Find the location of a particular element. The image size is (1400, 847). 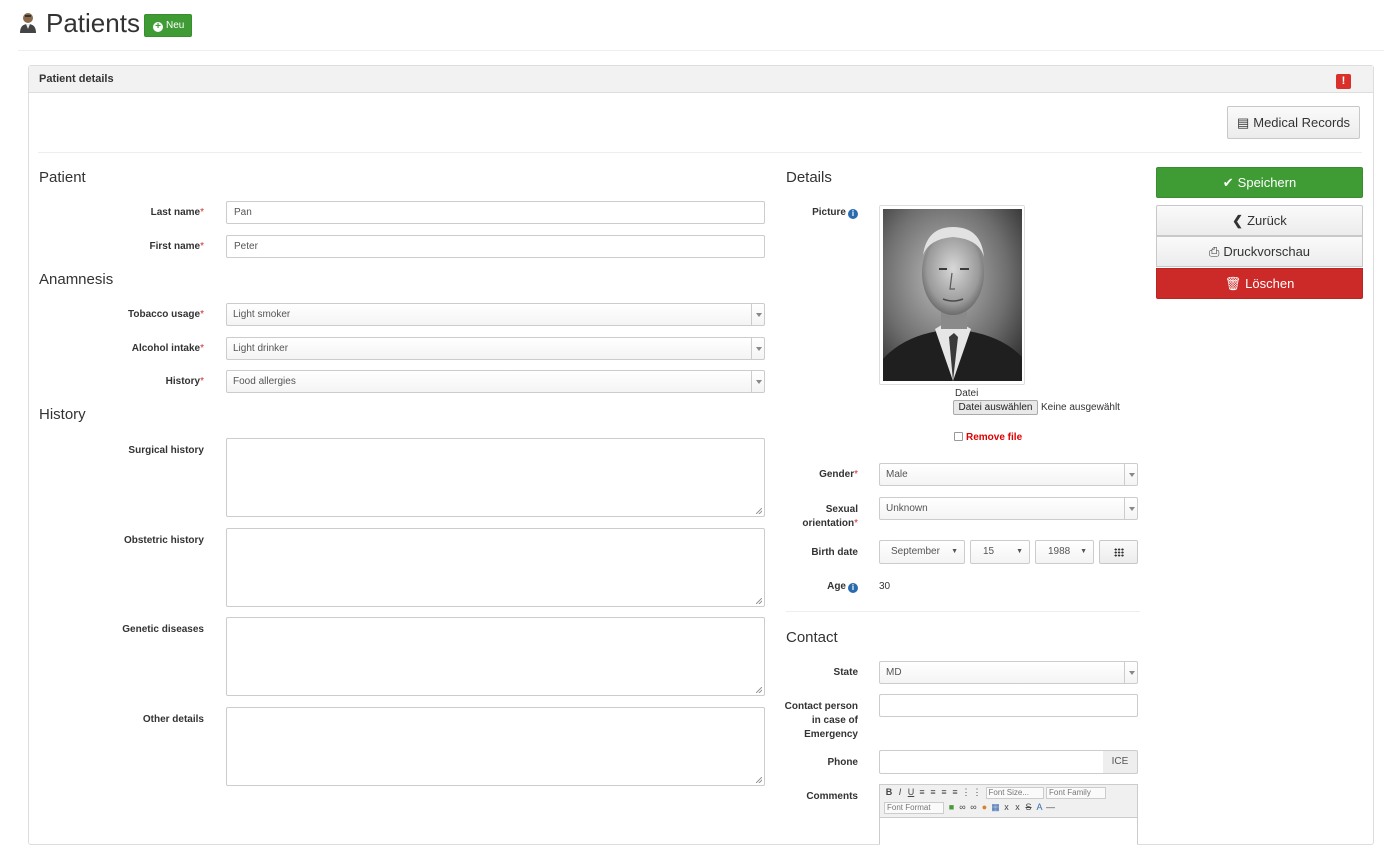

emergency-contact-label: Contact person in case of Emergency is located at coordinates (821, 720).